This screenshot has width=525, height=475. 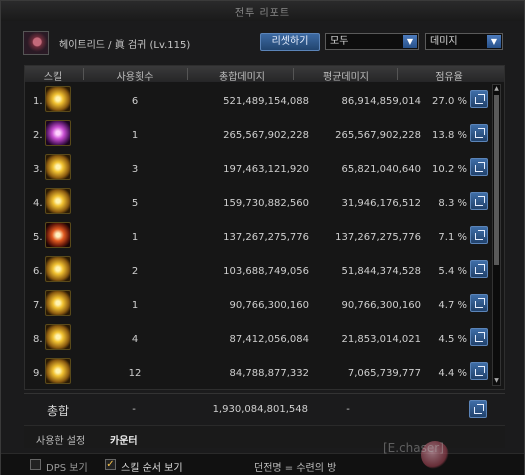 What do you see at coordinates (266, 169) in the screenshot?
I see `row-total: 197,463,121,920` at bounding box center [266, 169].